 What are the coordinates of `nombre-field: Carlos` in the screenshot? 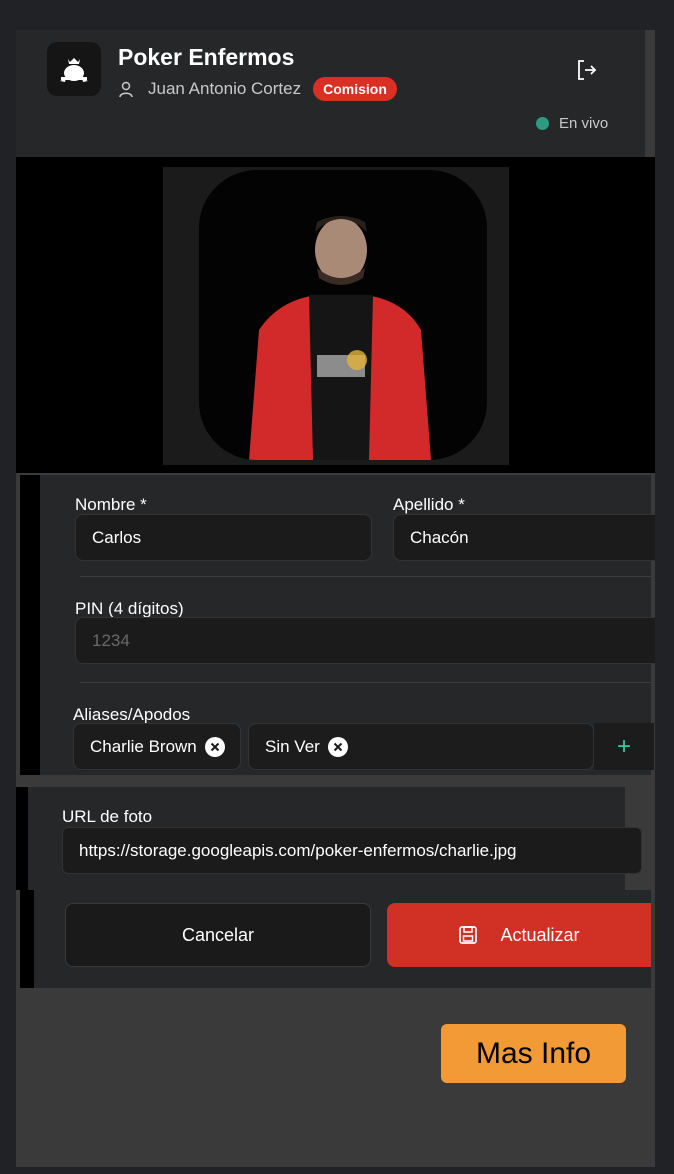 It's located at (223, 537).